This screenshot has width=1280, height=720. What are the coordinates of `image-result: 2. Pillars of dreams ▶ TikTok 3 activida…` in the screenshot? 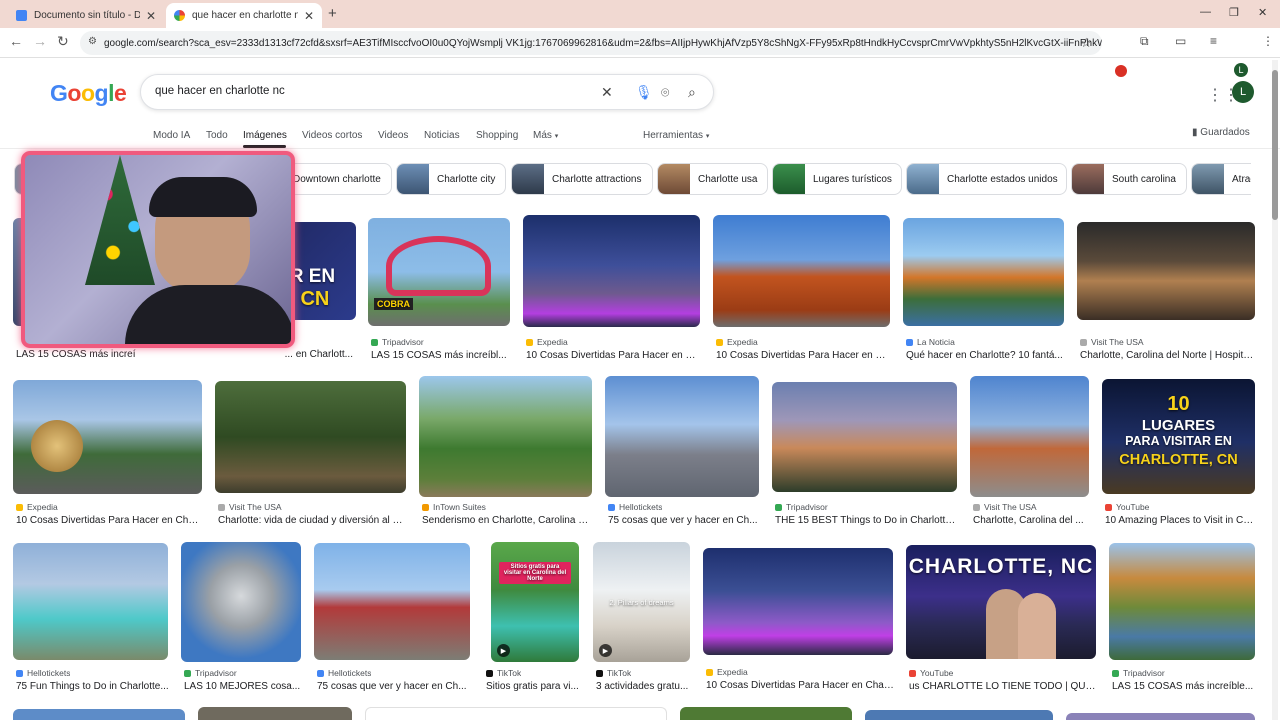 It's located at (641, 617).